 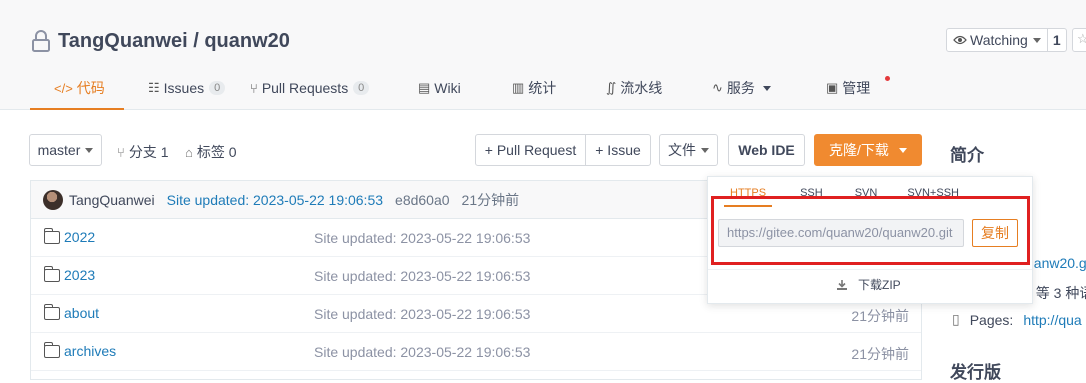 I want to click on tab-services: ∿ 服务, so click(x=769, y=88).